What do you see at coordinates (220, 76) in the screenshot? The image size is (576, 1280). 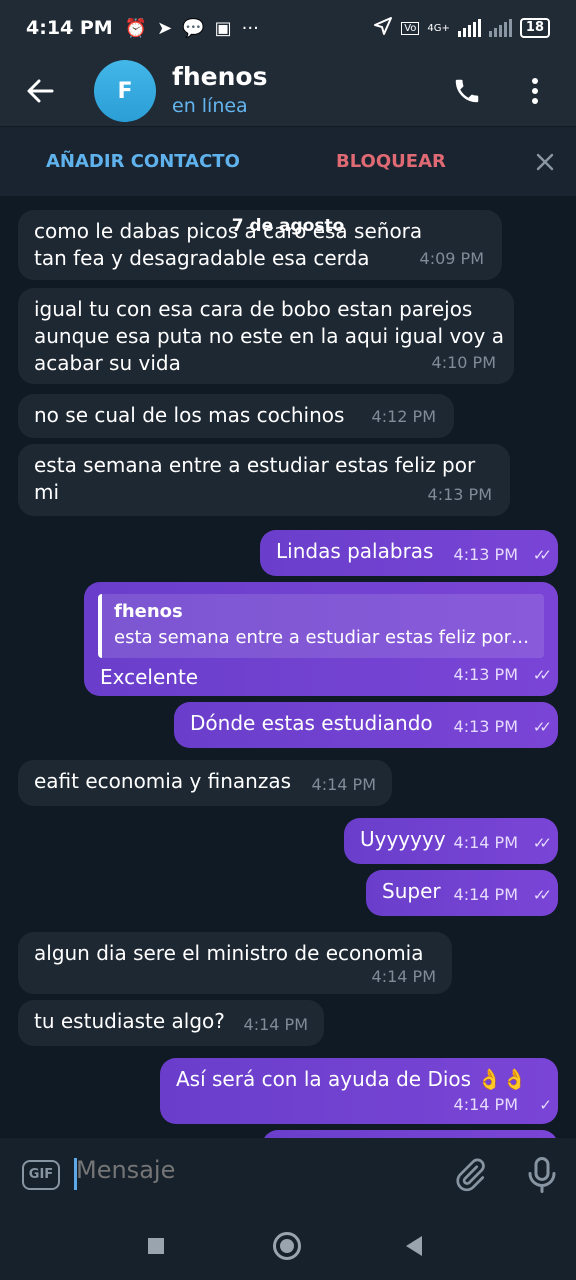 I see `contact-name: fhenos` at bounding box center [220, 76].